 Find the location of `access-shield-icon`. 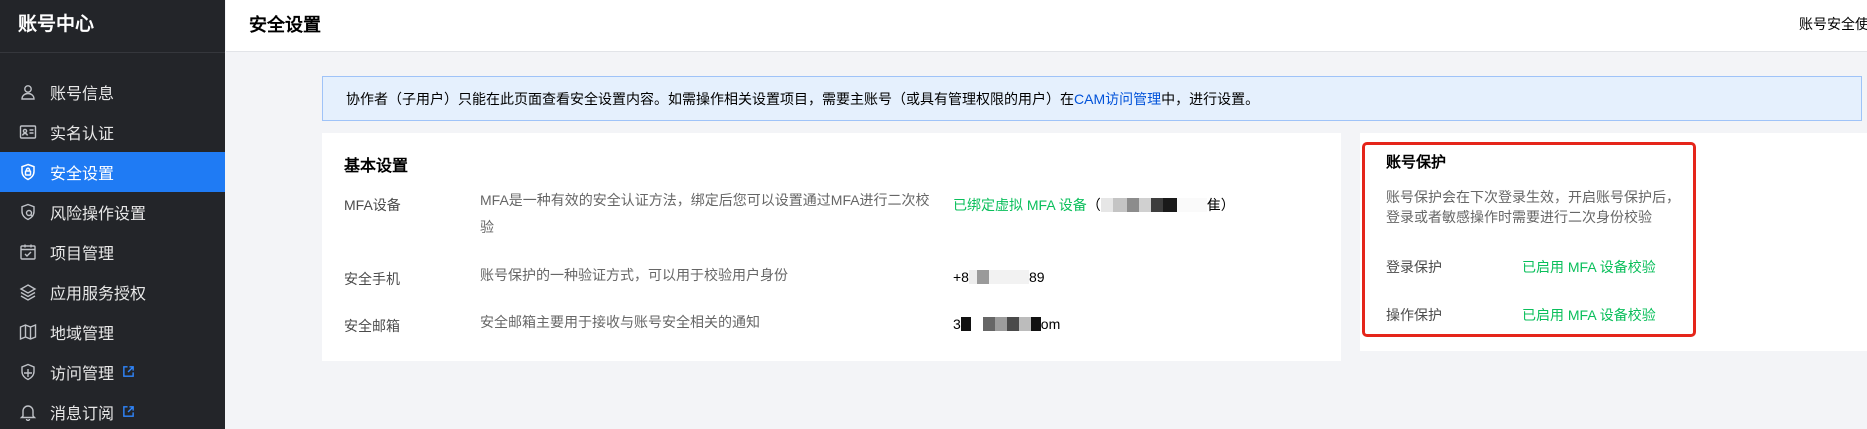

access-shield-icon is located at coordinates (28, 372).